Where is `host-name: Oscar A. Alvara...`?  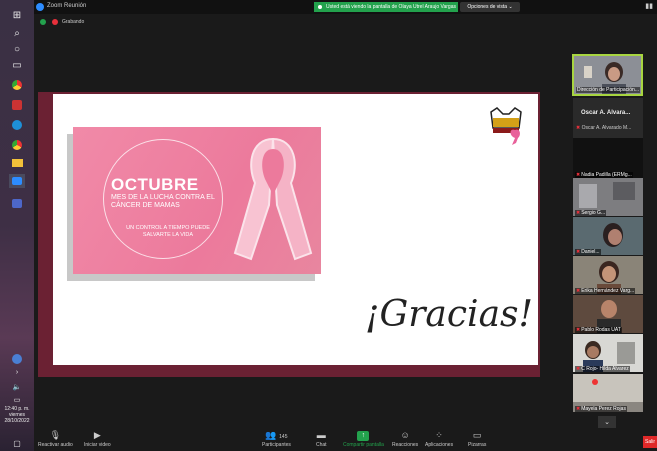
host-name: Oscar A. Alvara... is located at coordinates (606, 113).